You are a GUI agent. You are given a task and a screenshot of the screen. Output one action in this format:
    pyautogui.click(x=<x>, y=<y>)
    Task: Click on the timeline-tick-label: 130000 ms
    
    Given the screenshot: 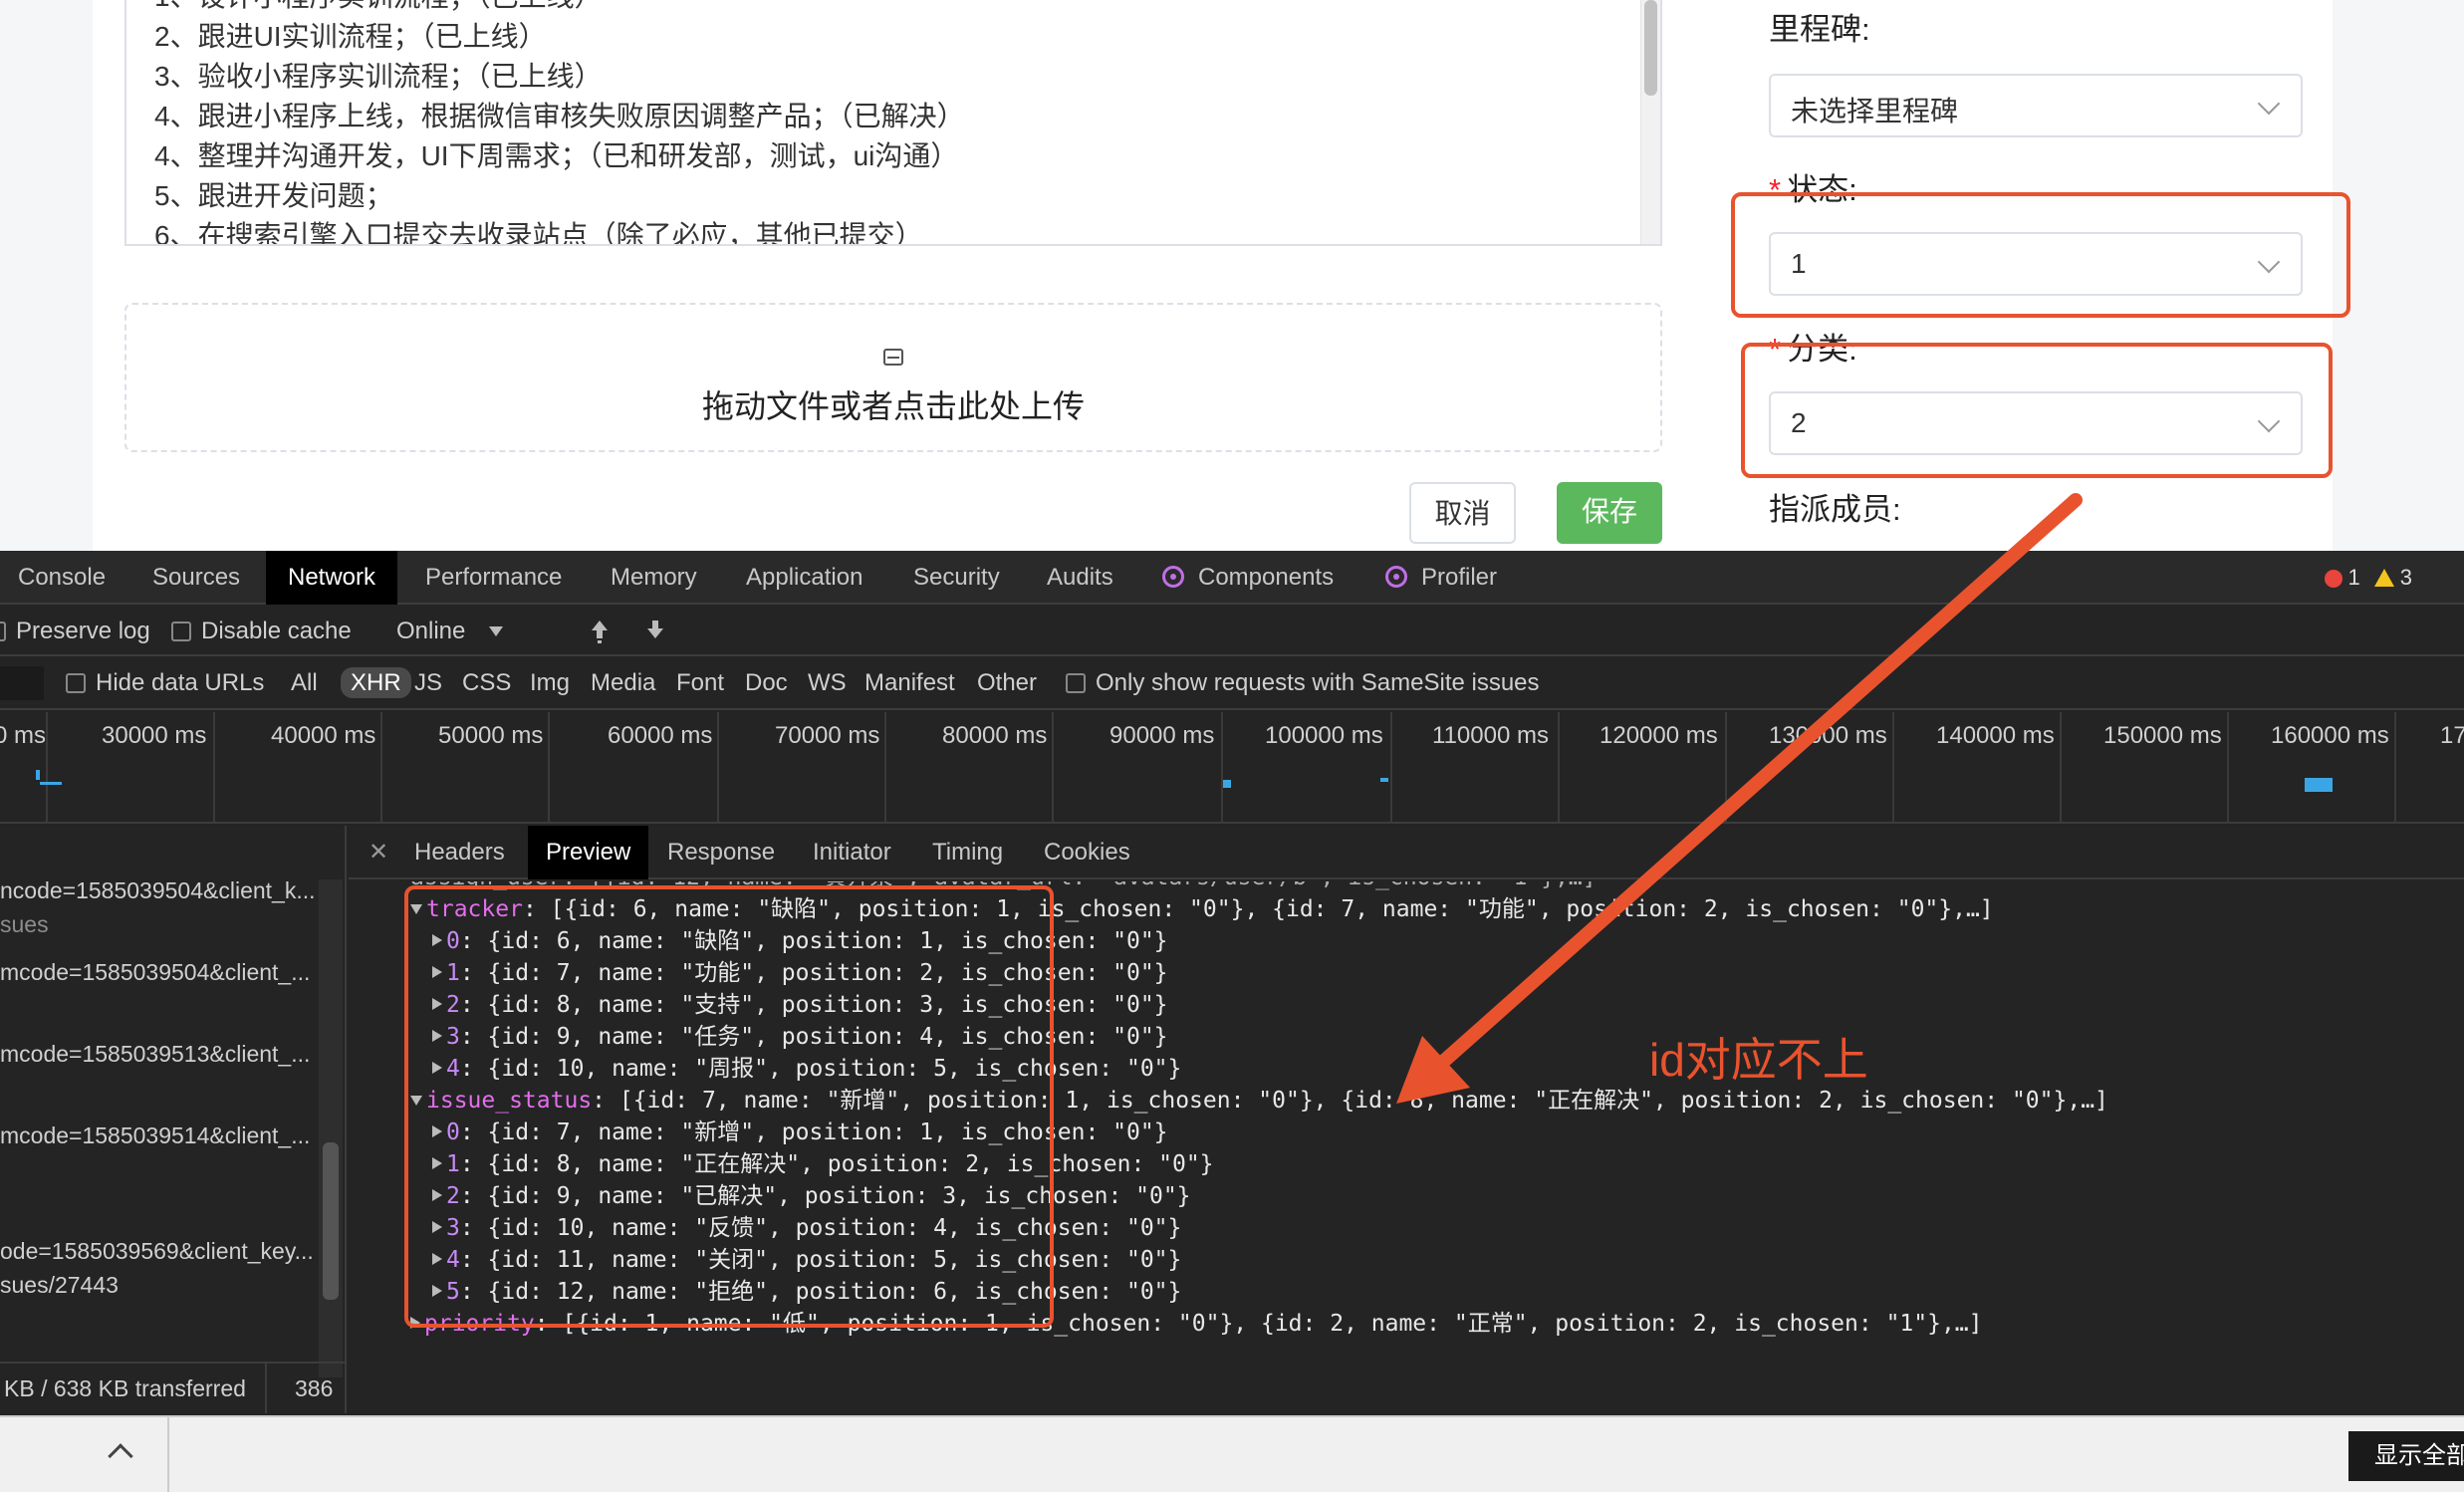 What is the action you would take?
    pyautogui.click(x=1828, y=735)
    